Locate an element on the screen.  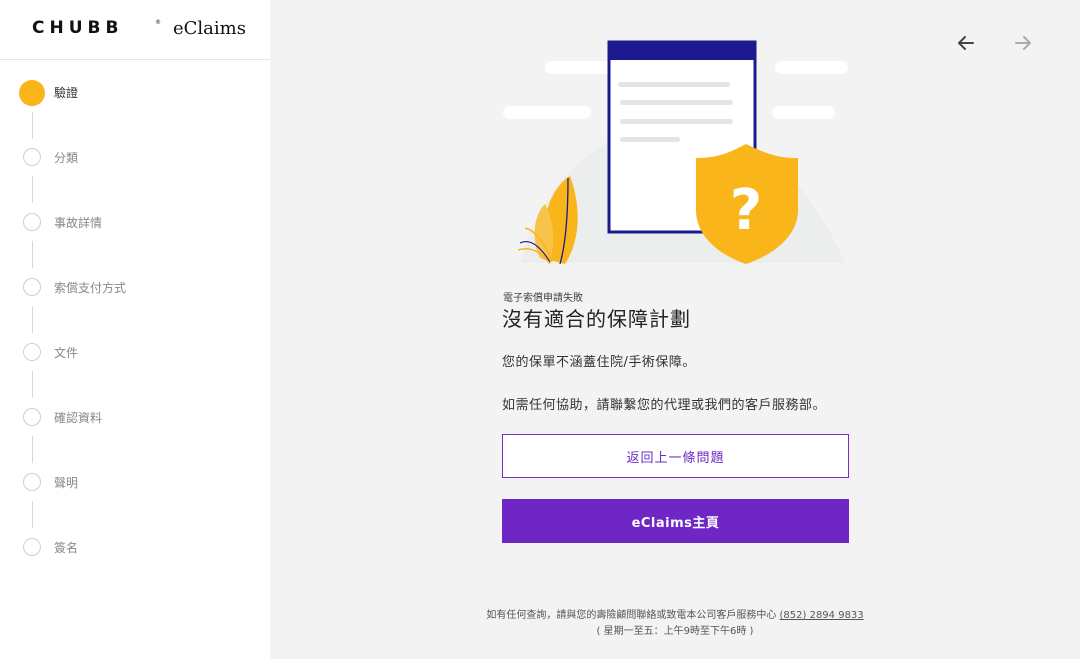
footer-contact-text: 如有任何查詢，請與您的壽險顧問聯絡或致電本公司客戶服務中心 is located at coordinates (631, 615).